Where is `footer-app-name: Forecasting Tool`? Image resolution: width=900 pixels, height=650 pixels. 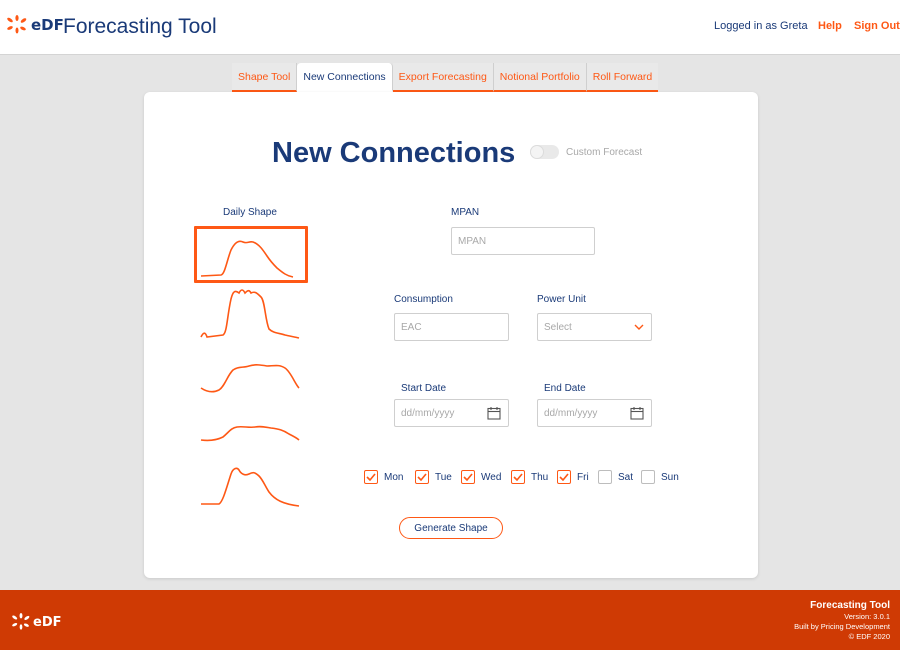
footer-app-name: Forecasting Tool is located at coordinates (850, 605).